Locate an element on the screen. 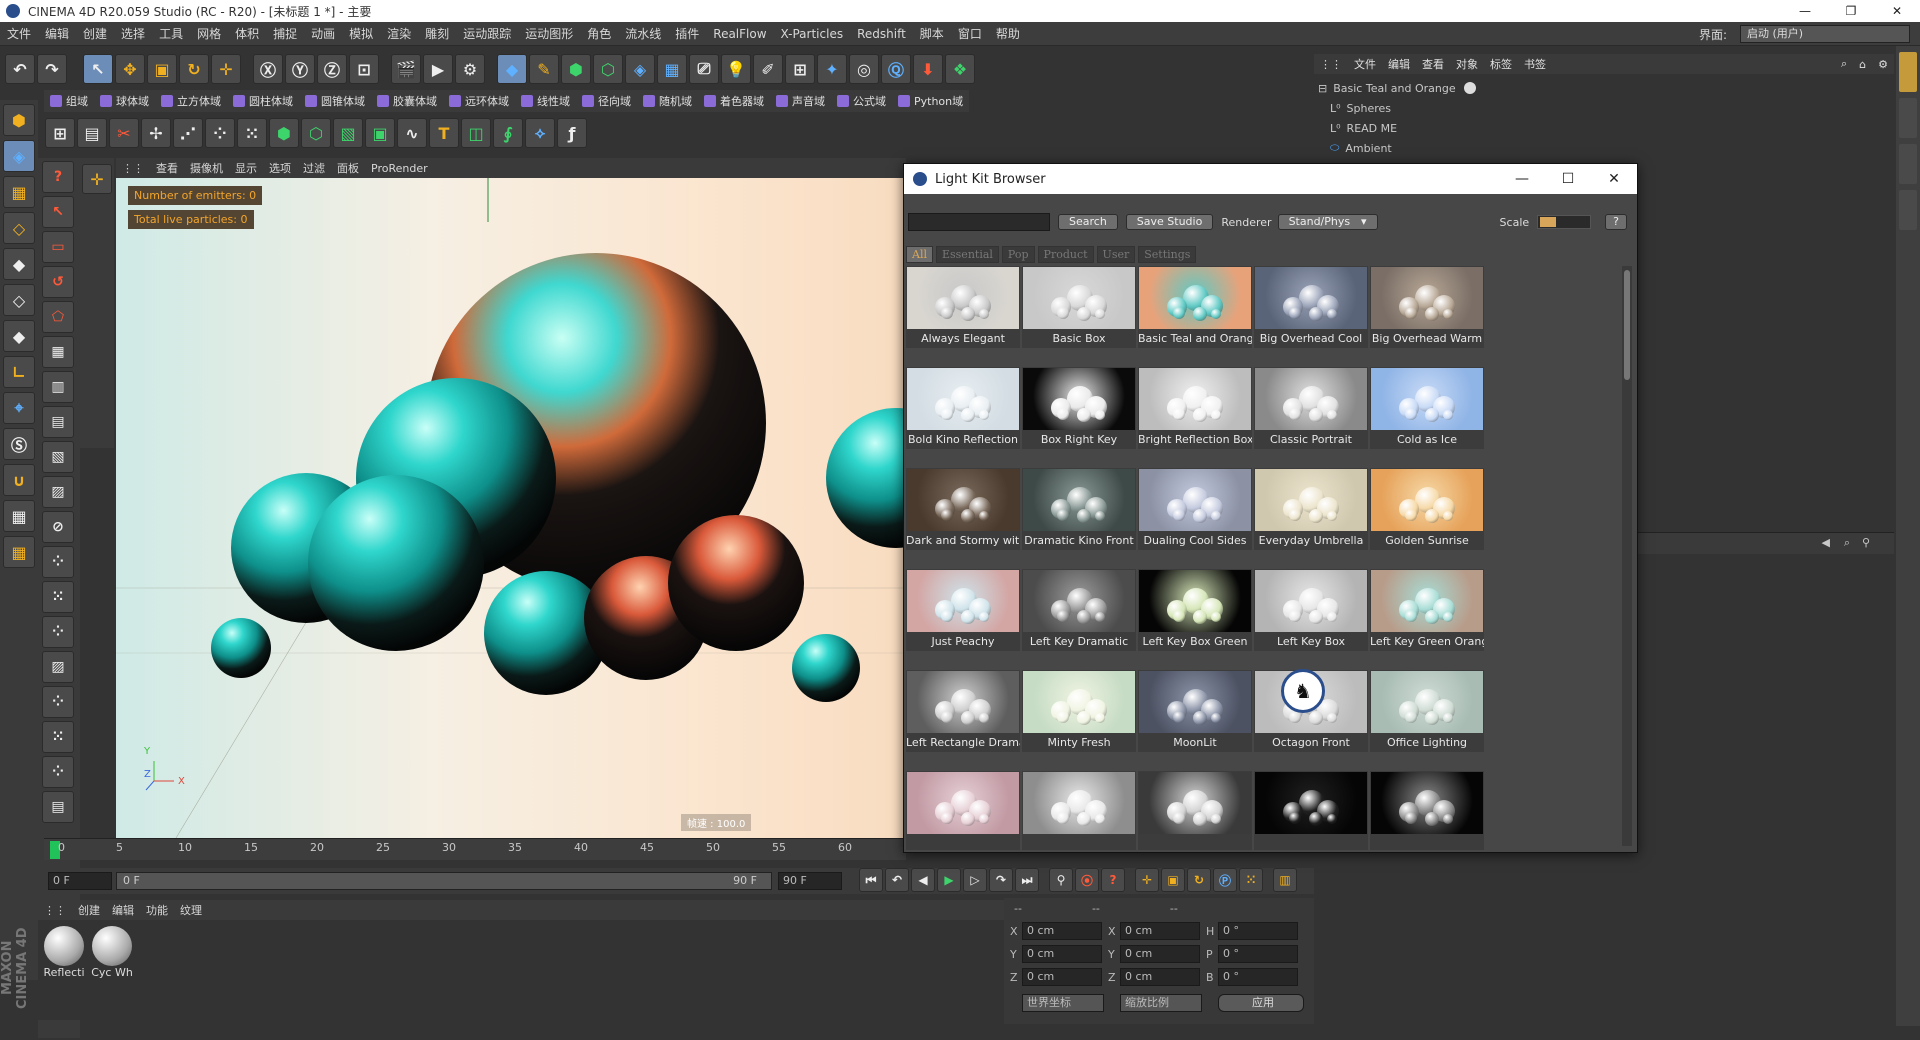  material-menu-function: 功能 is located at coordinates (157, 910).